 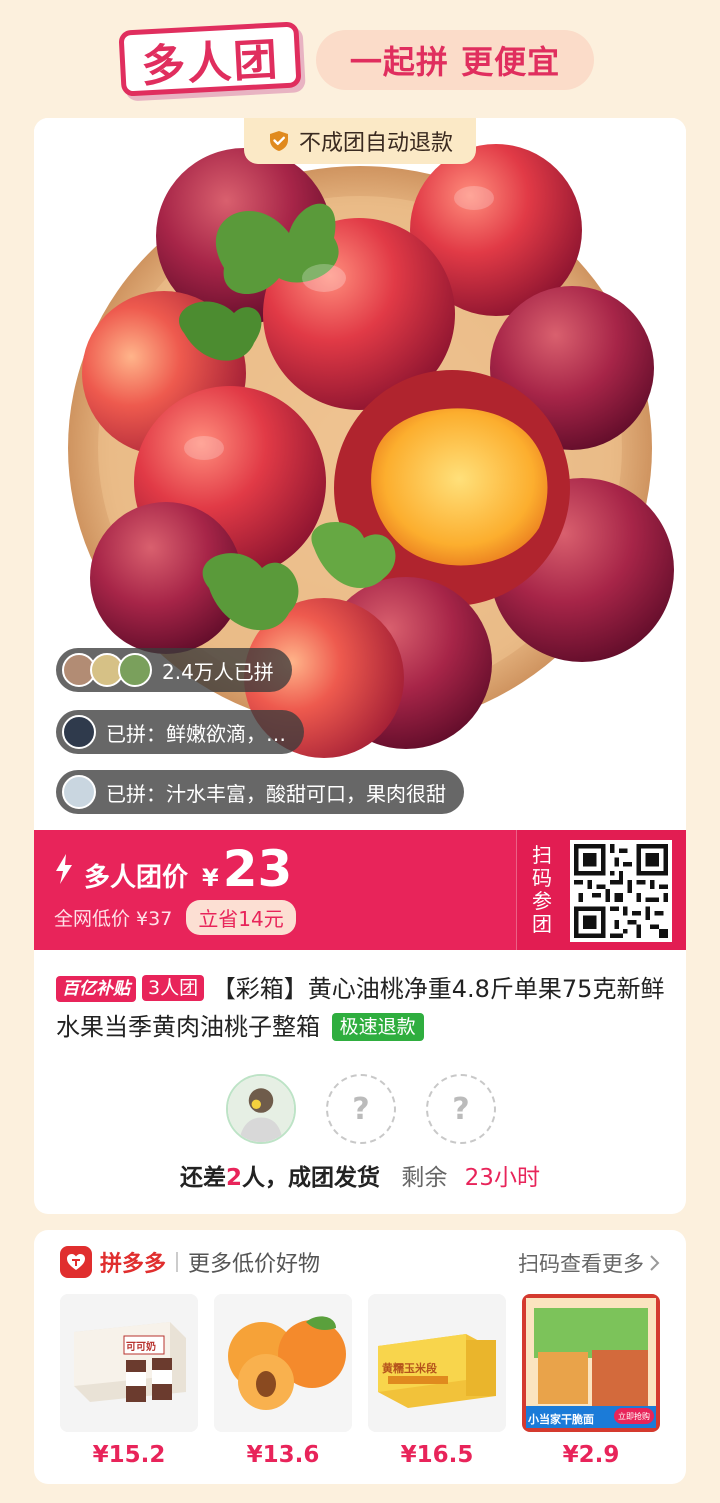 What do you see at coordinates (561, 1419) in the screenshot?
I see `thumb-label: 小当家干脆面` at bounding box center [561, 1419].